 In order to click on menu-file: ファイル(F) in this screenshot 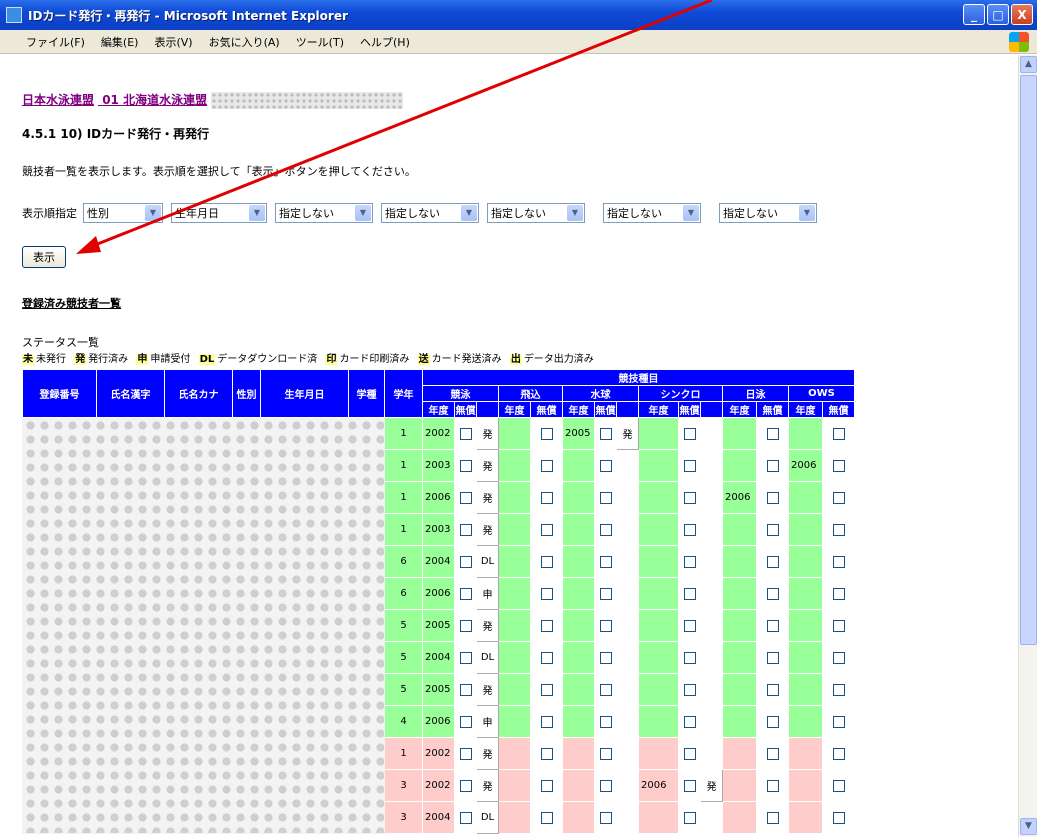, I will do `click(55, 42)`.